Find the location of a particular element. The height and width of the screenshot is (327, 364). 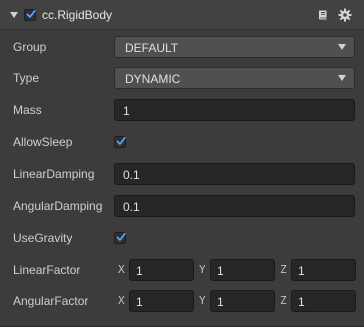

type-select: DYNAMIC is located at coordinates (234, 78).